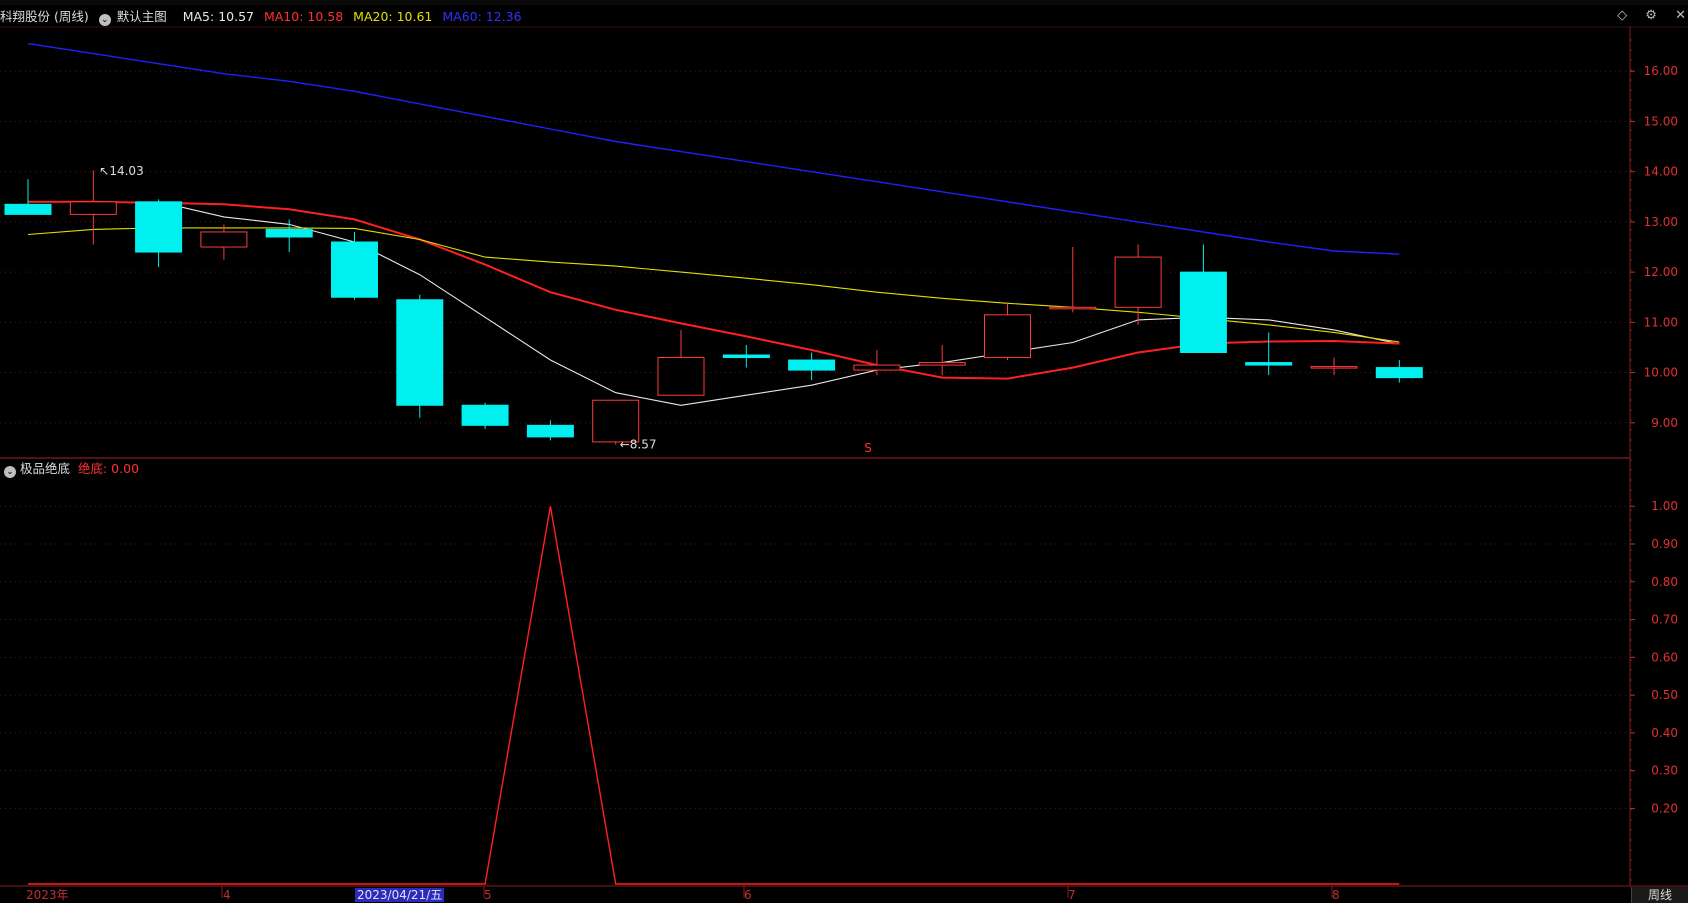 The width and height of the screenshot is (1688, 903). I want to click on ma60-label: MA60: 12.36, so click(482, 16).